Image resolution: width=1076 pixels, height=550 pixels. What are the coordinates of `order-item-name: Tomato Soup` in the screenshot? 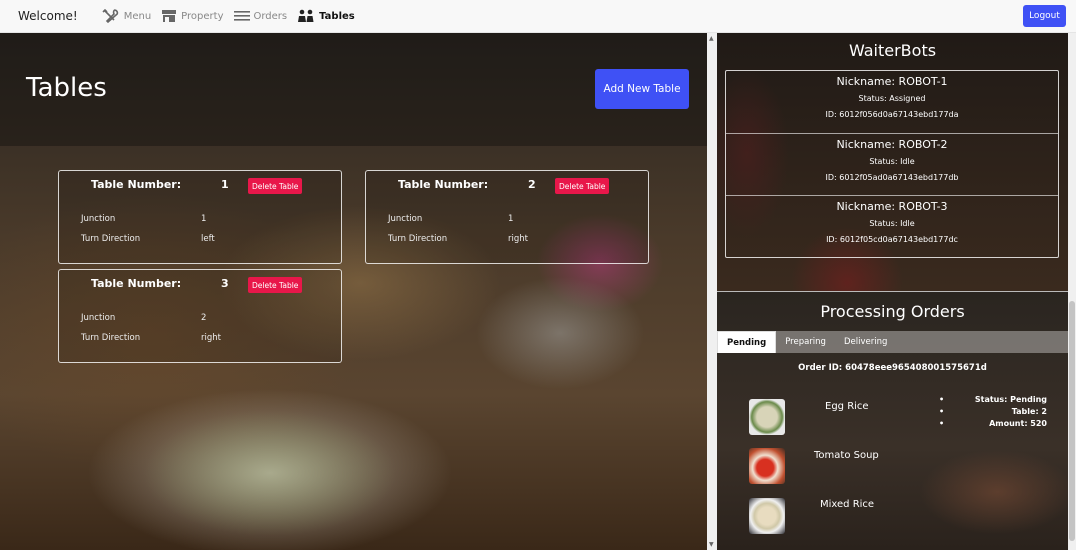 It's located at (846, 455).